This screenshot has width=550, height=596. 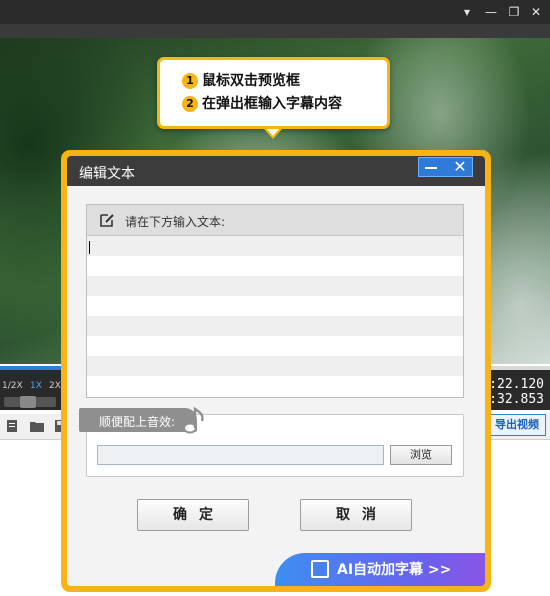 What do you see at coordinates (491, 12) in the screenshot?
I see `minimize-icon: —` at bounding box center [491, 12].